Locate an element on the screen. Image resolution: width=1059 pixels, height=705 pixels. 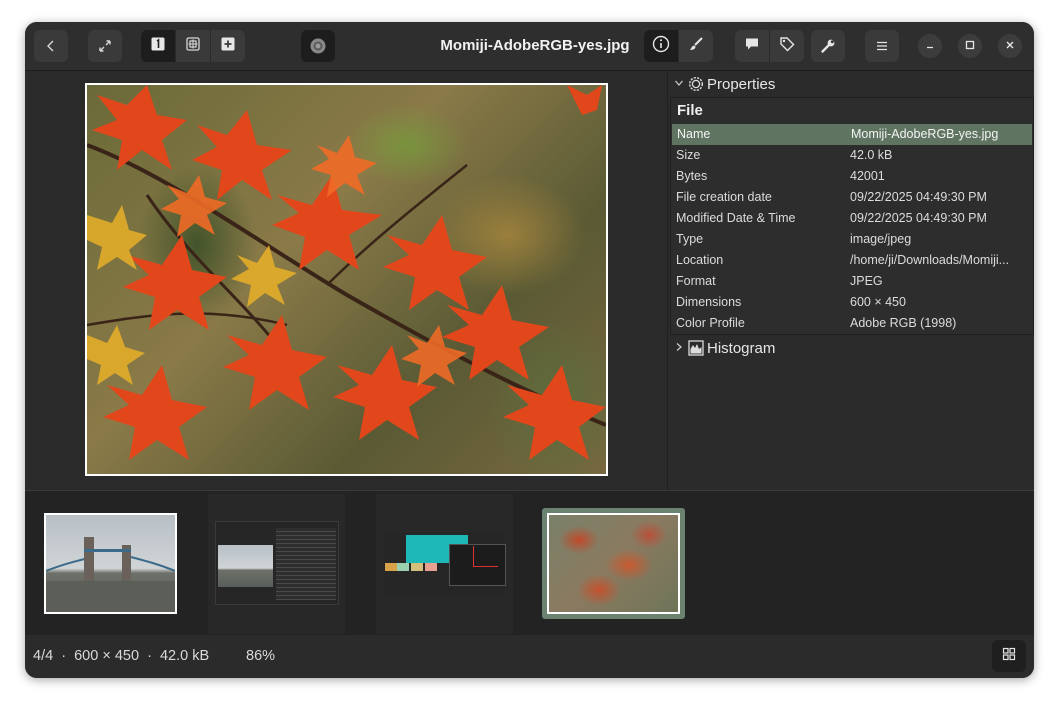
maximize-icon is located at coordinates (970, 46).